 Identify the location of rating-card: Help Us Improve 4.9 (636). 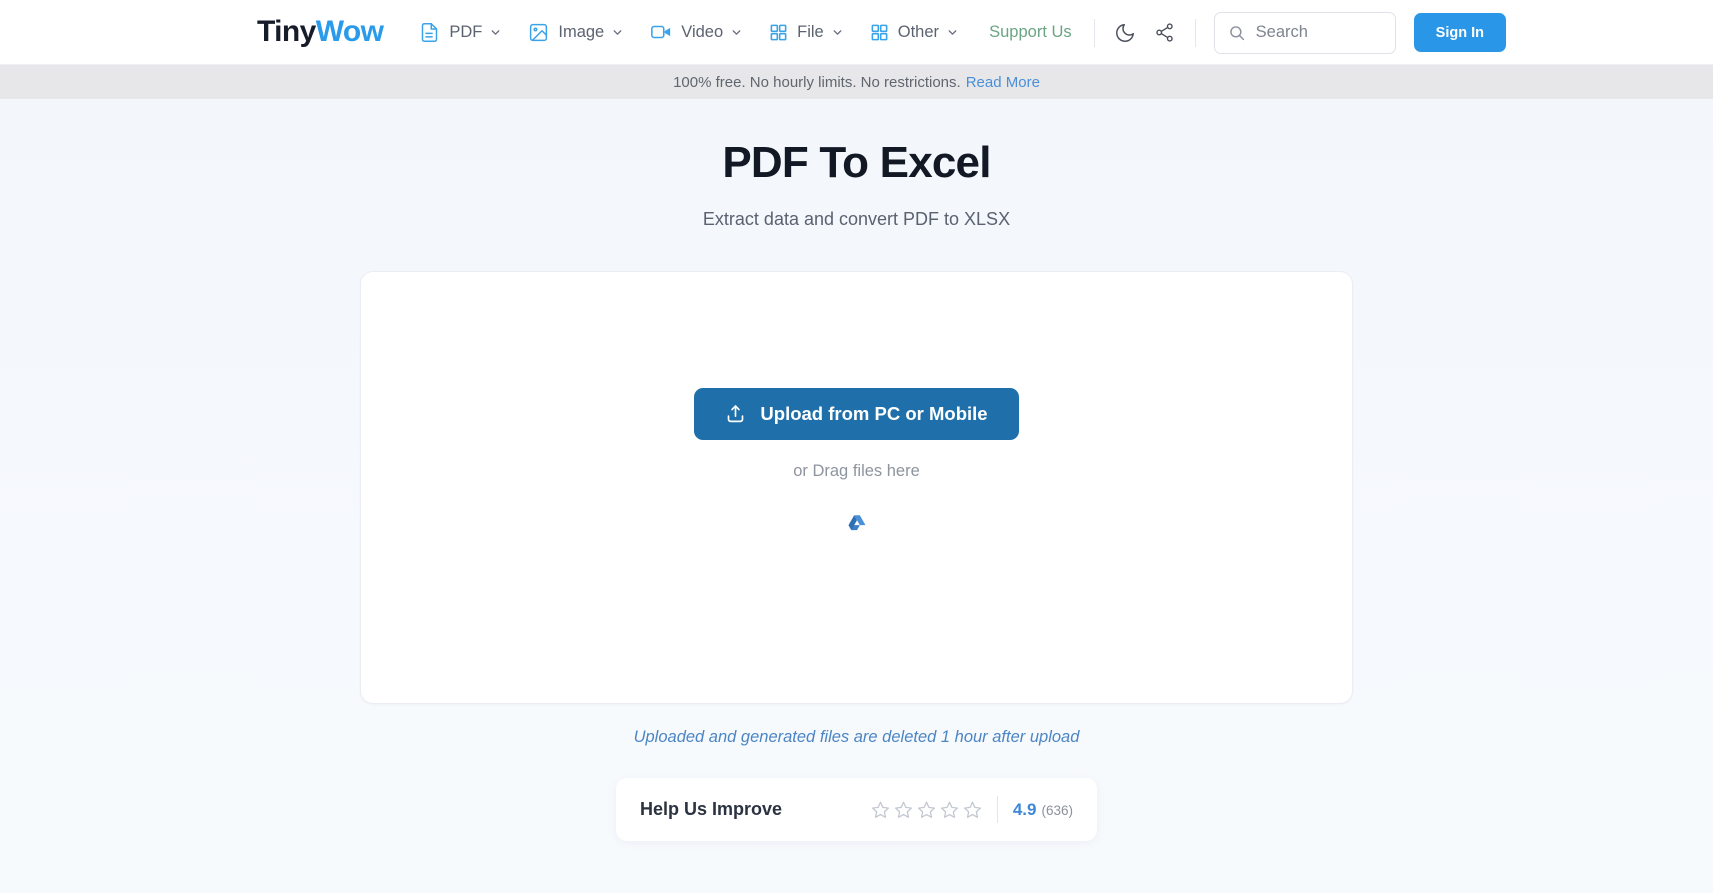
(856, 809).